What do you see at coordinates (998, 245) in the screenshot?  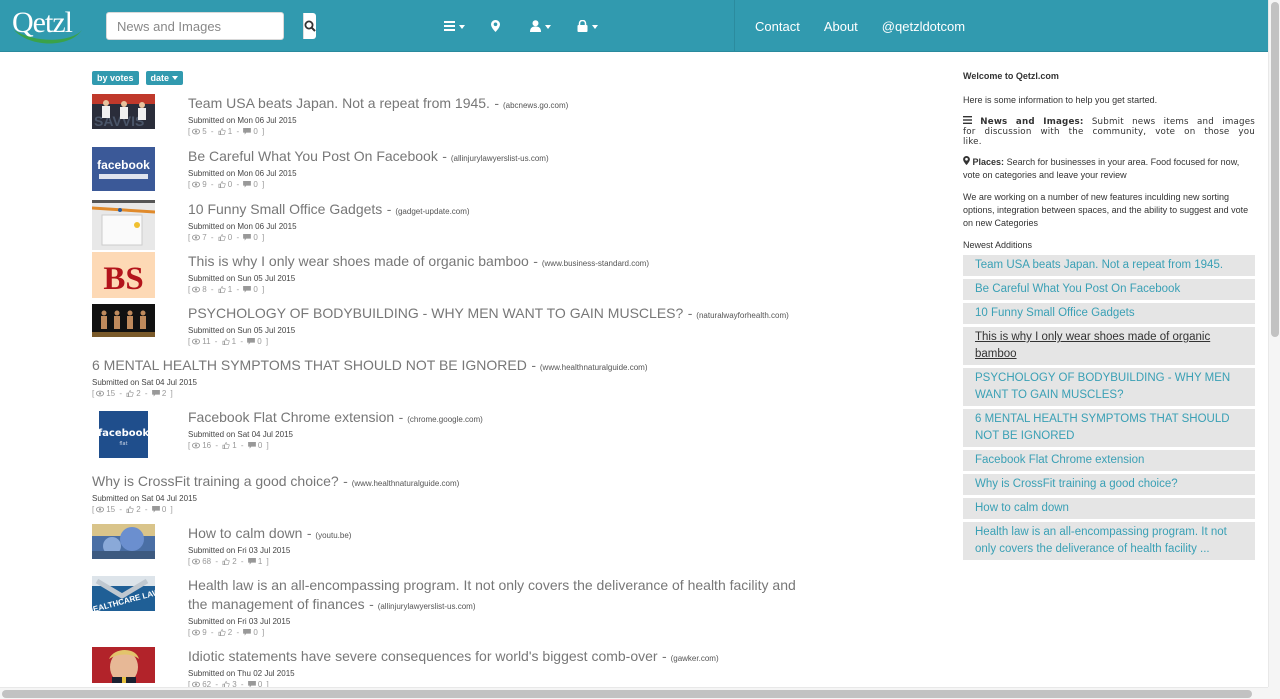 I see `newest-additions-heading: Newest Additions` at bounding box center [998, 245].